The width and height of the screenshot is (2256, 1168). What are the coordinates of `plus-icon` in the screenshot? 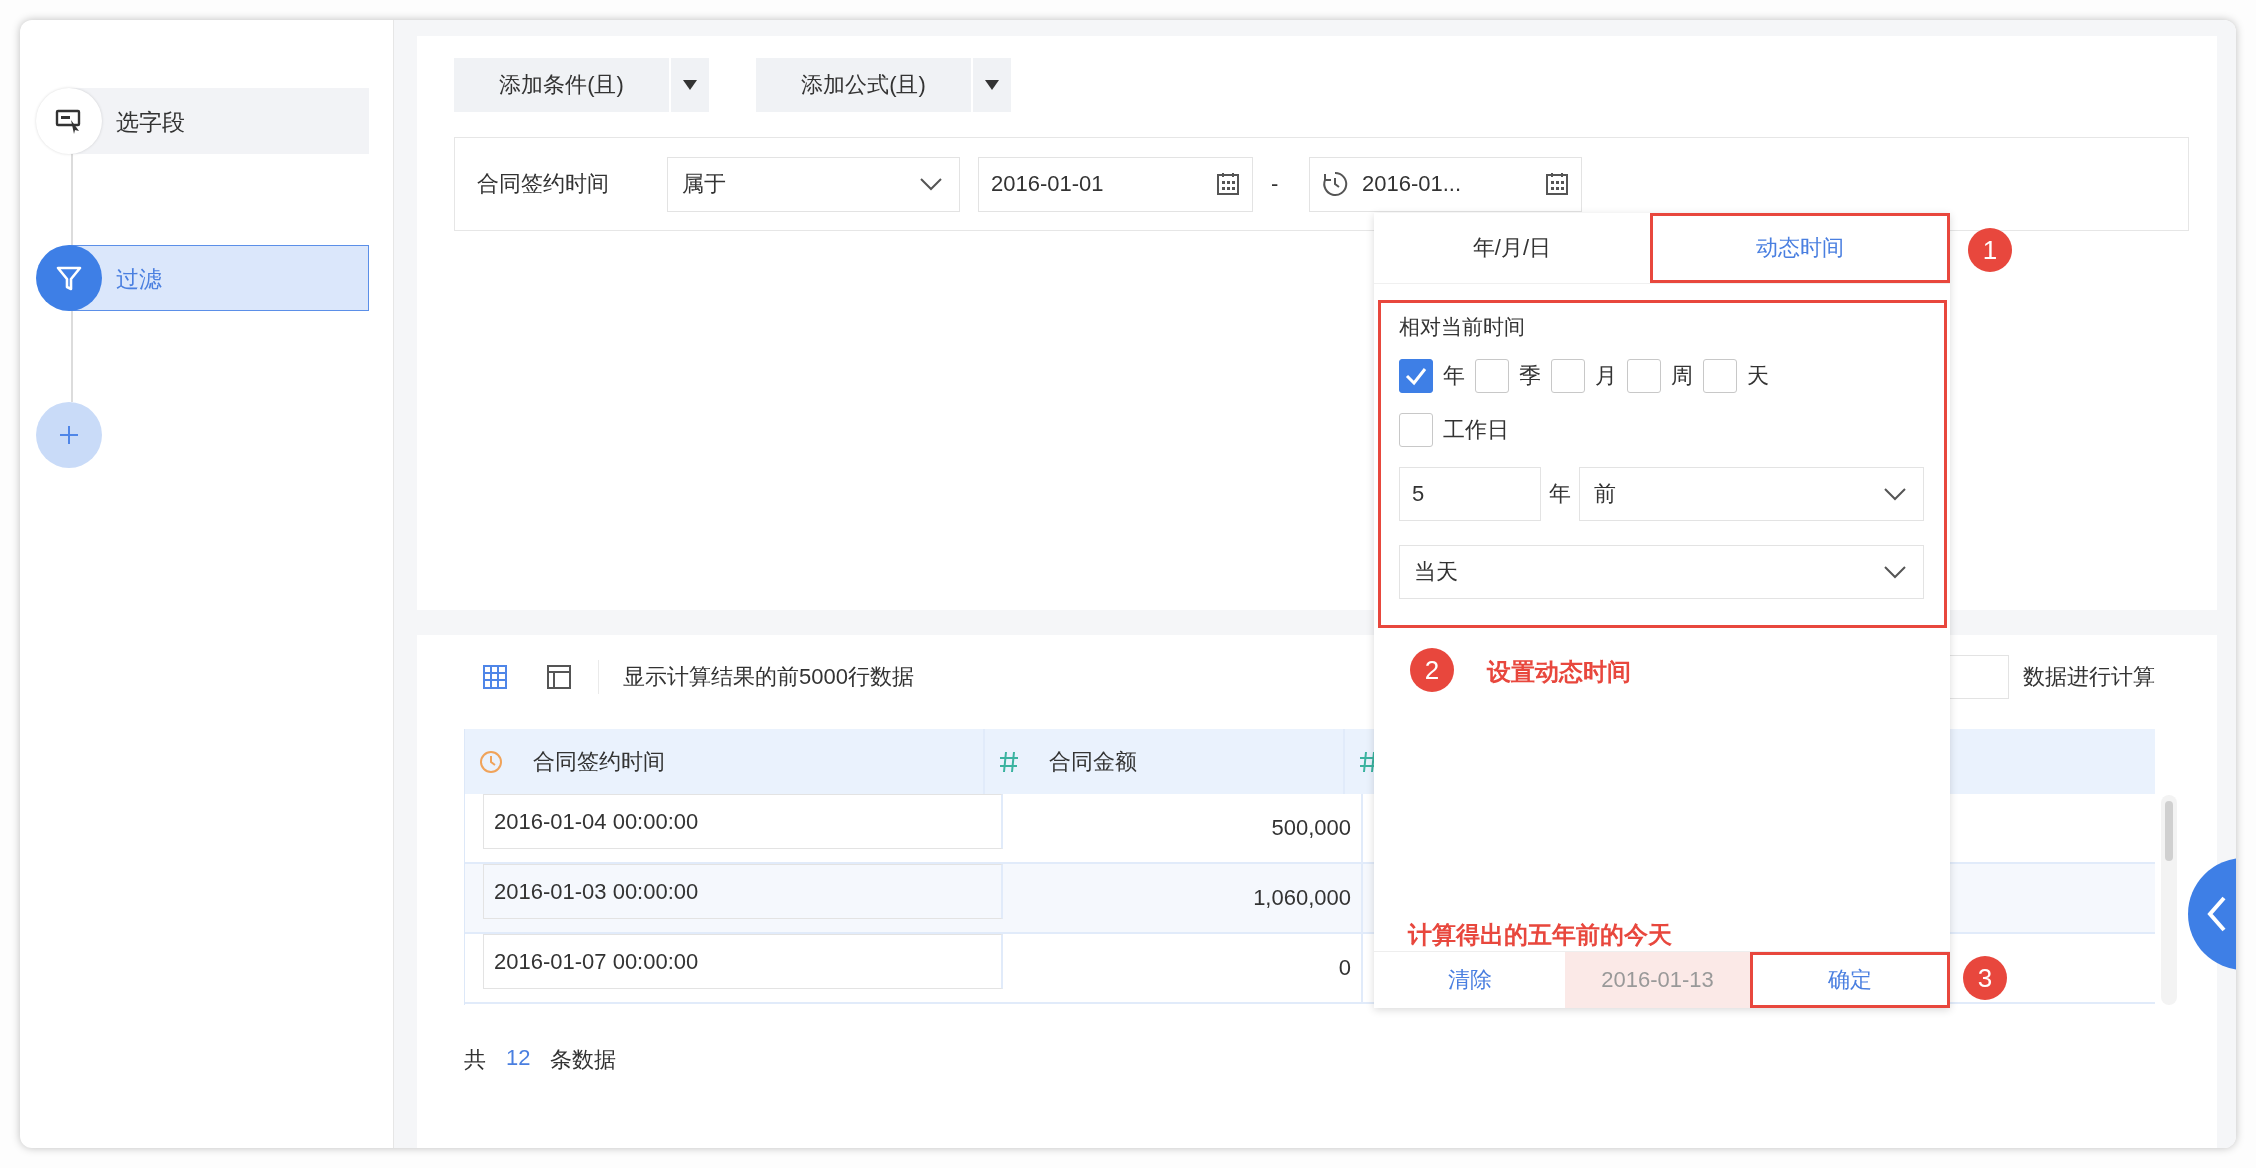 It's located at (69, 435).